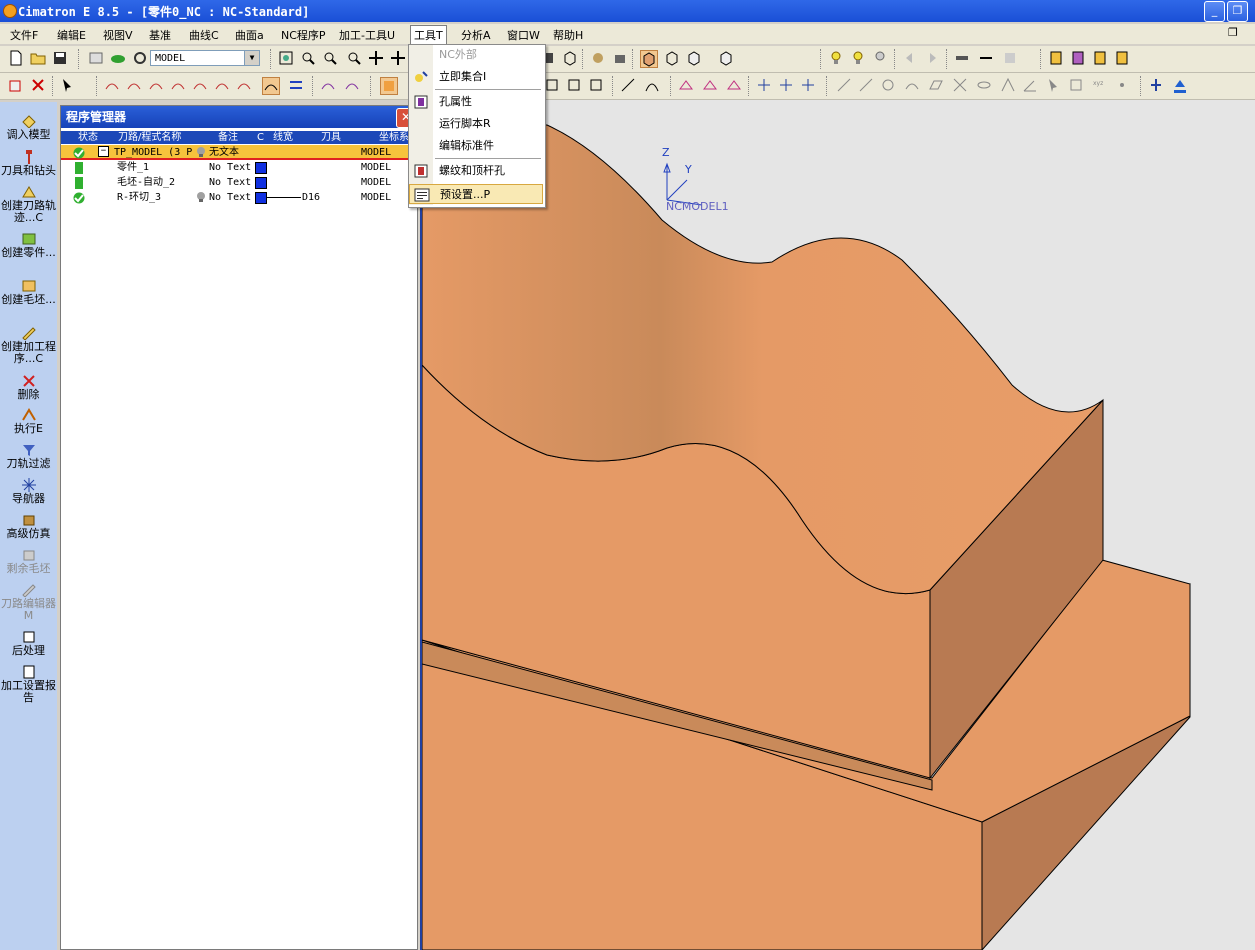  What do you see at coordinates (1237, 11) in the screenshot?
I see `restore-button: ❐` at bounding box center [1237, 11].